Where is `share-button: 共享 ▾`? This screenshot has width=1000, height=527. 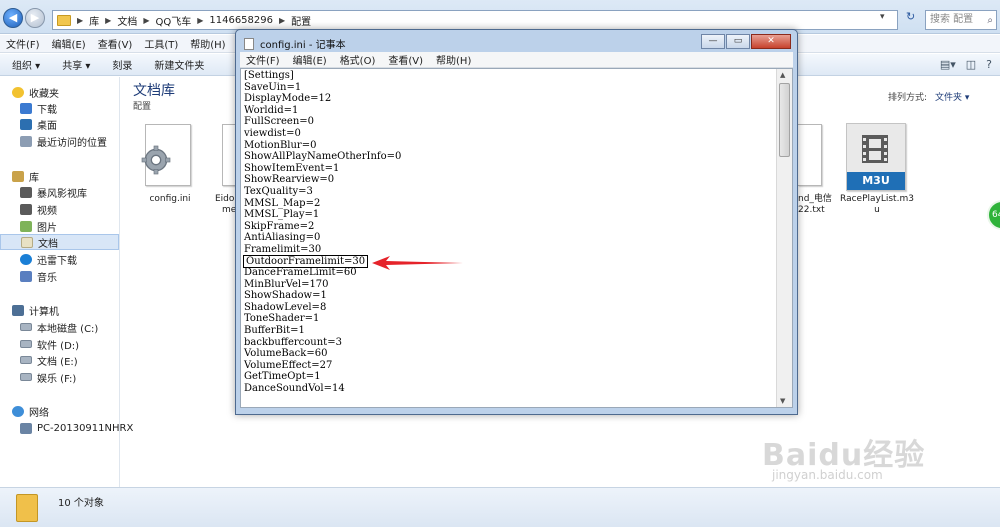
share-button: 共享 ▾ is located at coordinates (76, 64).